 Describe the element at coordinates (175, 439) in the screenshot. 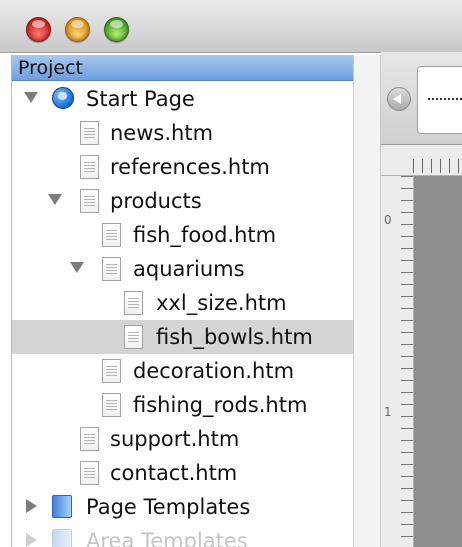

I see `tree-item-label: support.htm` at that location.